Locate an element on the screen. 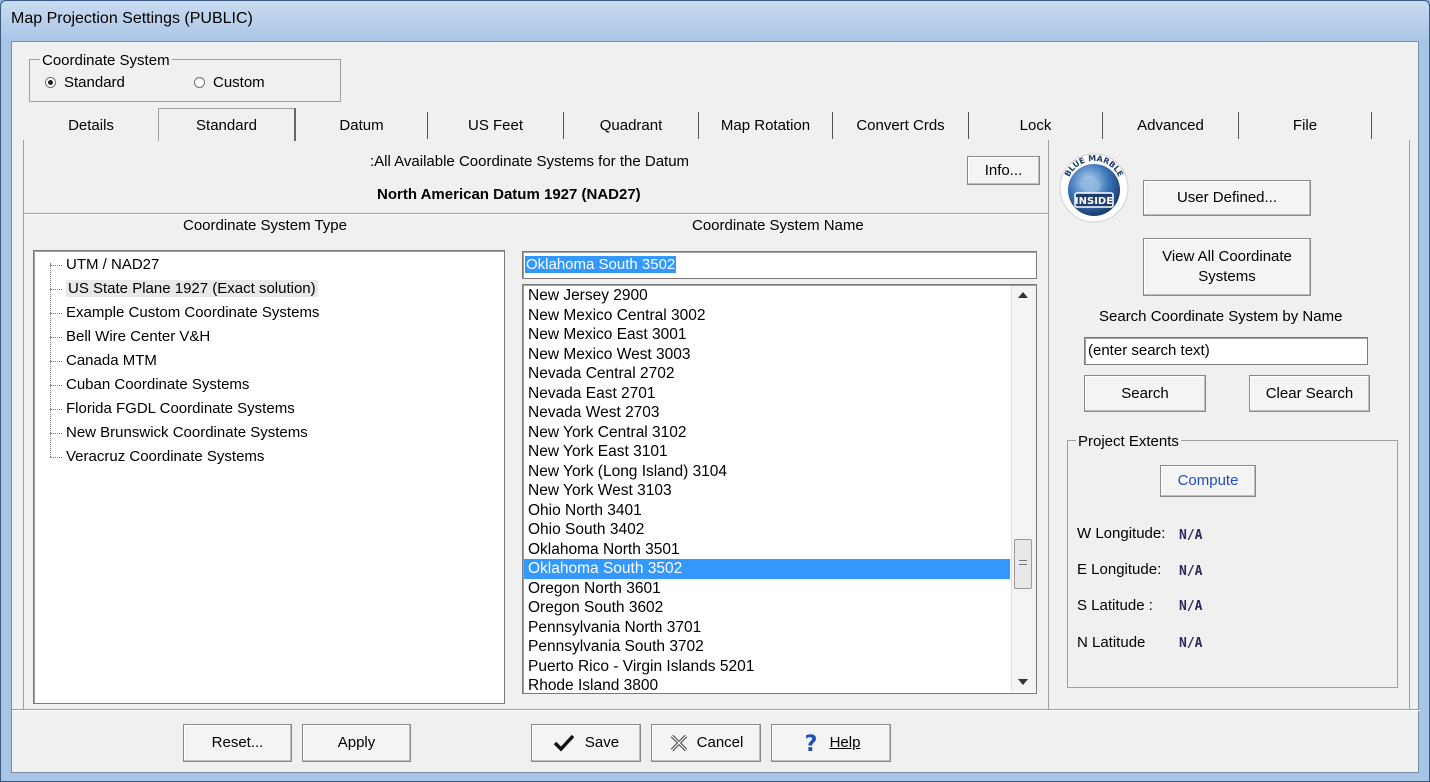  list-item: New Mexico East 3001 is located at coordinates (767, 335).